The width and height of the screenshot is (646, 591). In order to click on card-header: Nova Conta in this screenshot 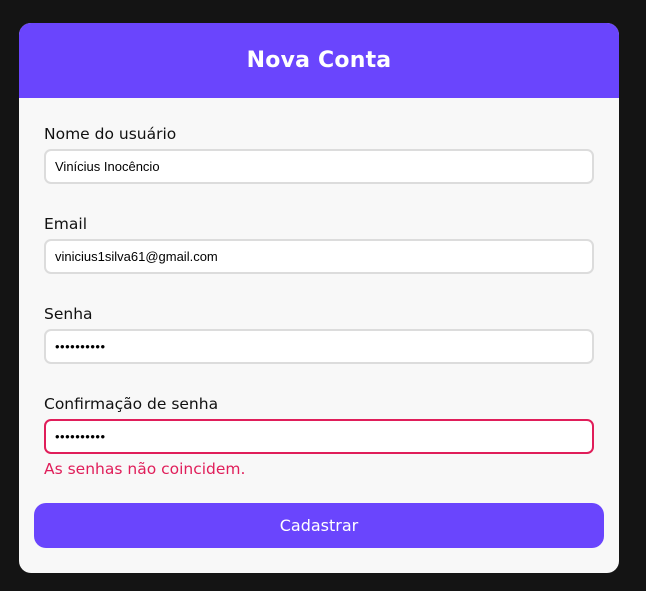, I will do `click(319, 60)`.